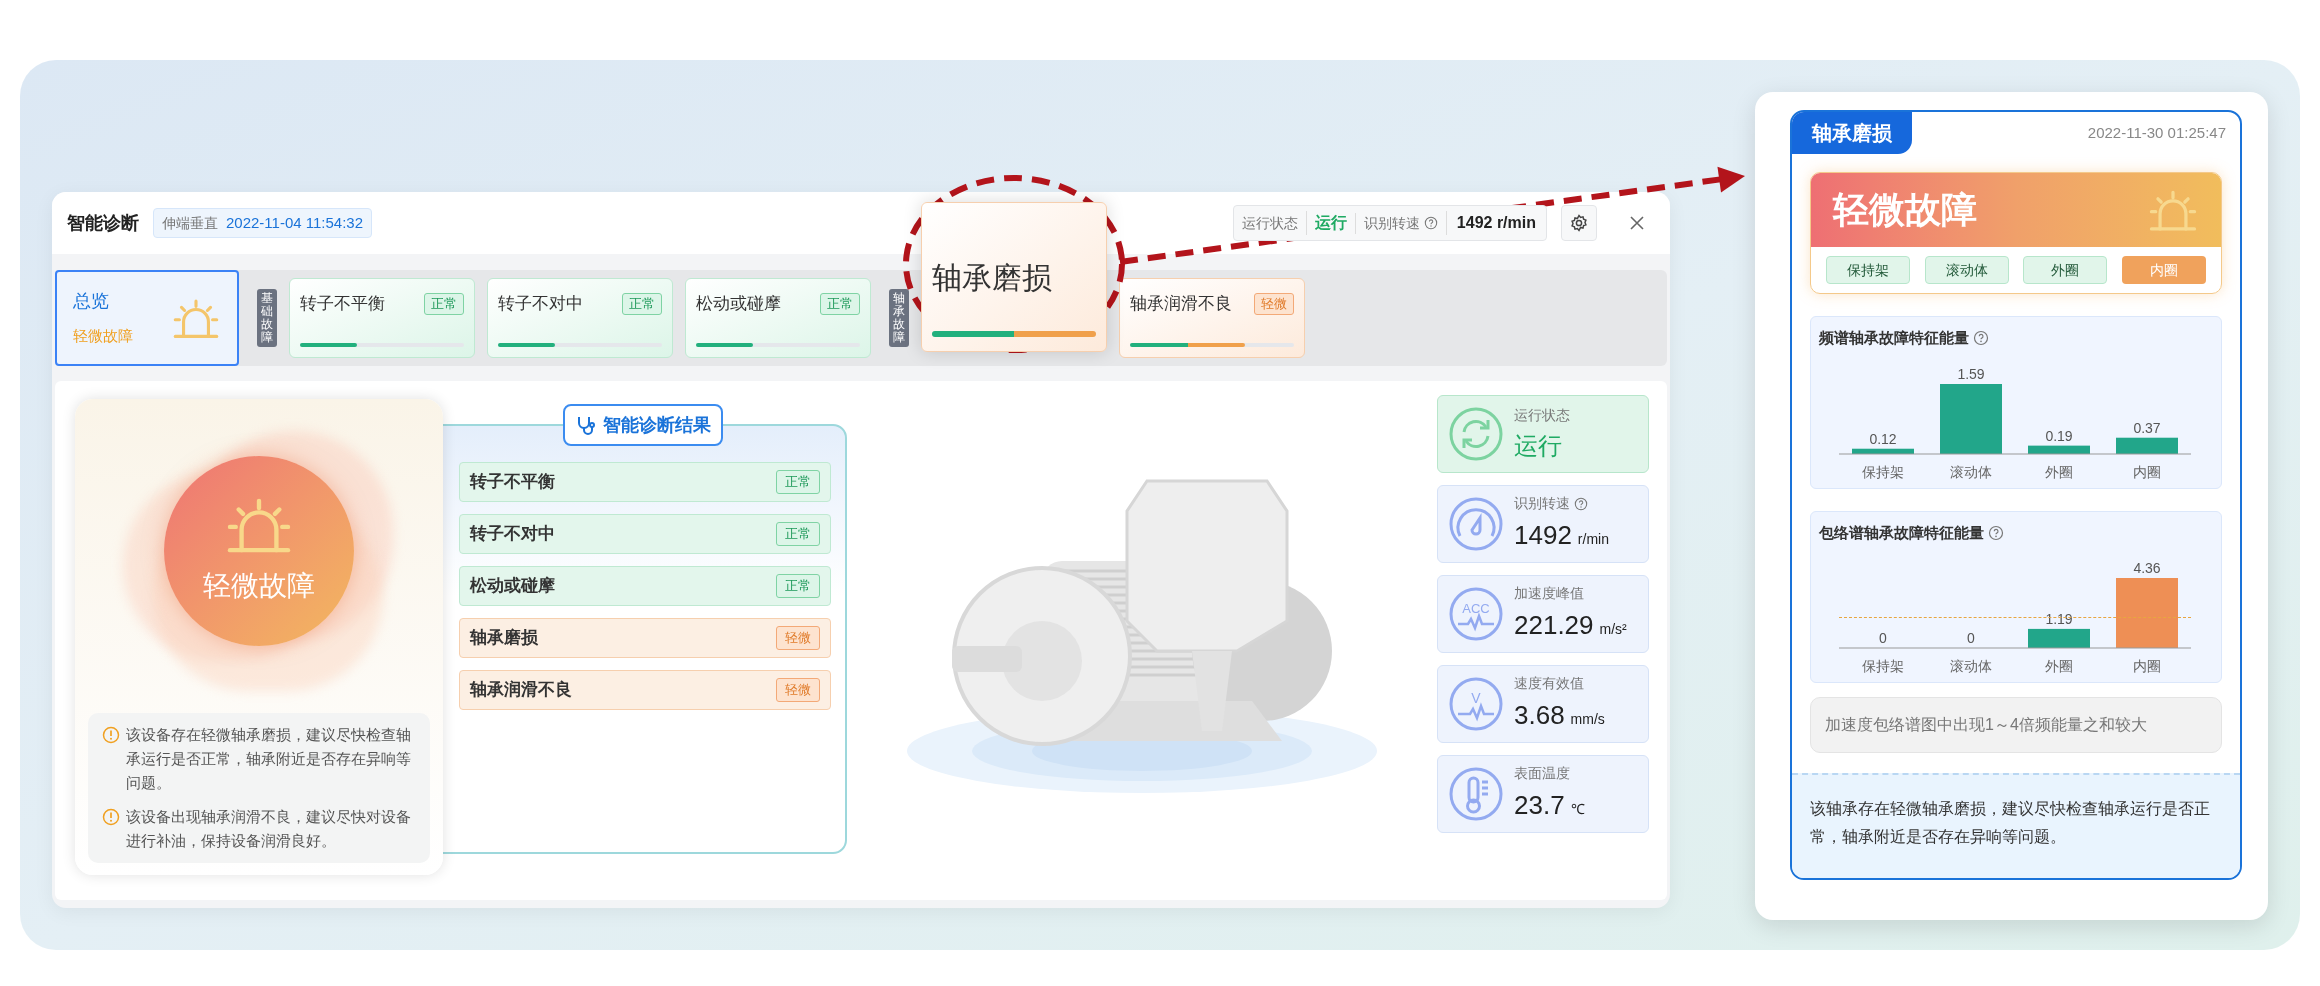 Image resolution: width=2320 pixels, height=986 pixels. I want to click on result-name: 轴承磨损, so click(504, 638).